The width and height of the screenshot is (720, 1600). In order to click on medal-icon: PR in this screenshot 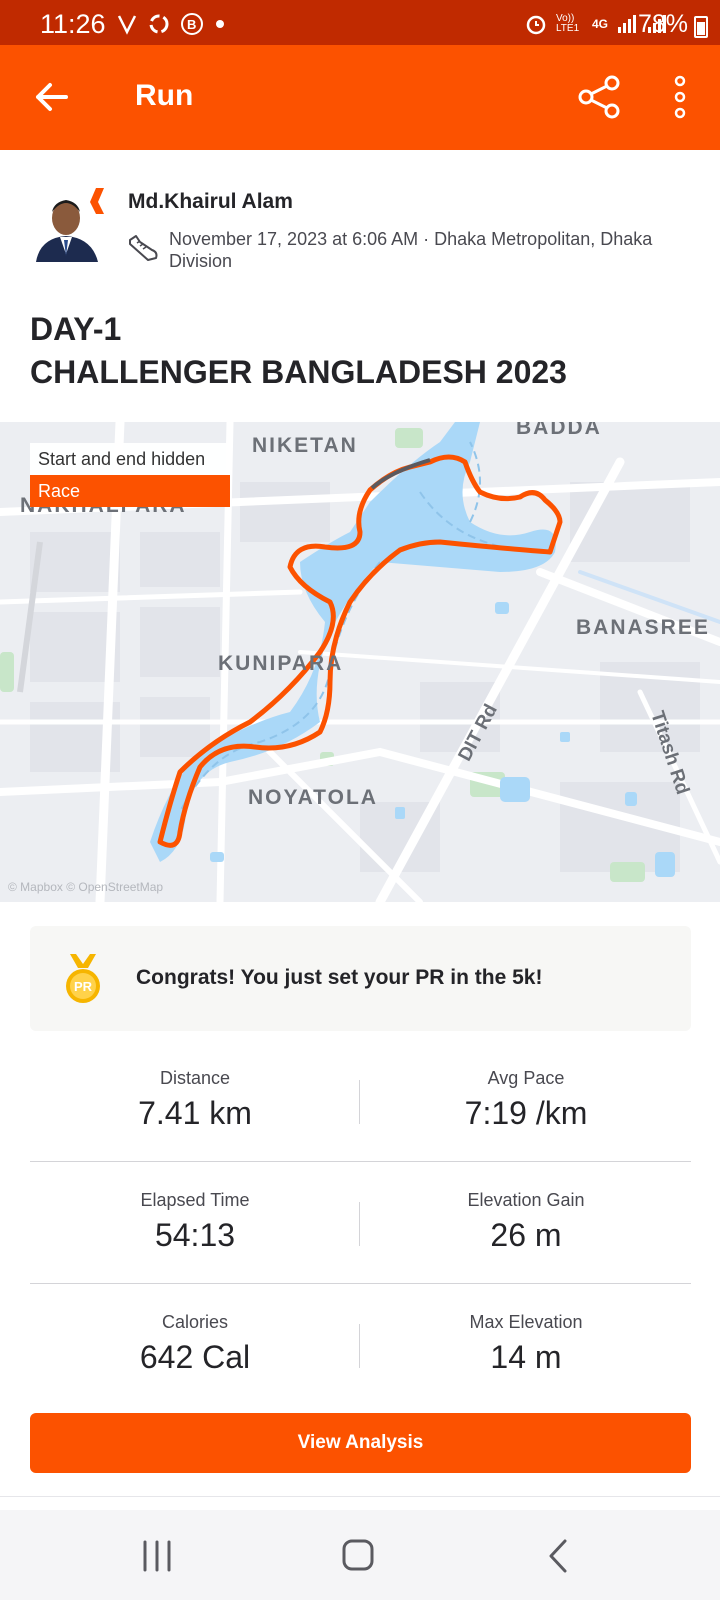, I will do `click(83, 978)`.